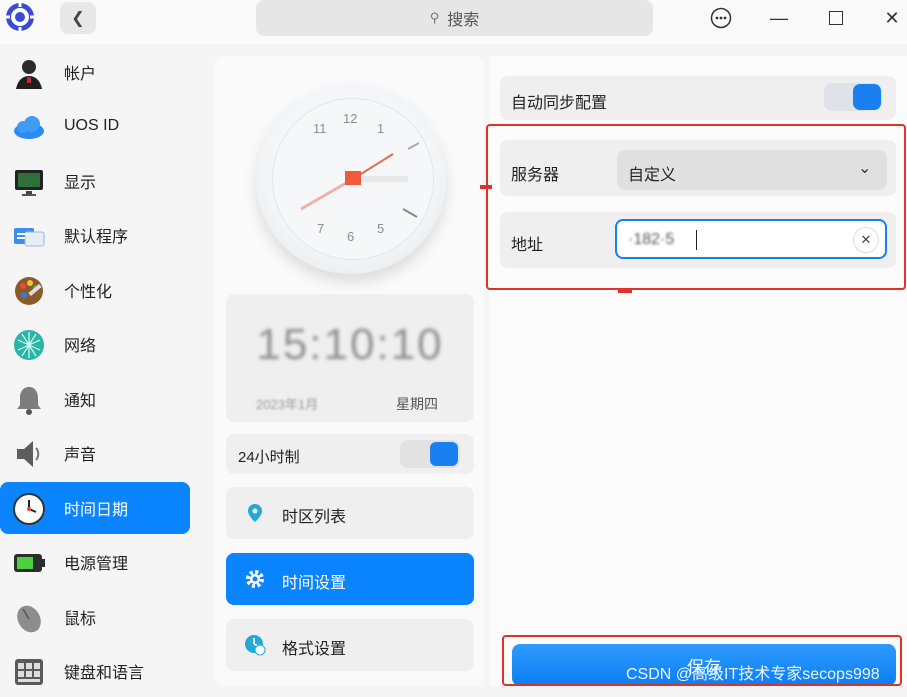 The width and height of the screenshot is (907, 697). What do you see at coordinates (80, 74) in the screenshot?
I see `sidebar-item-label: 帐户` at bounding box center [80, 74].